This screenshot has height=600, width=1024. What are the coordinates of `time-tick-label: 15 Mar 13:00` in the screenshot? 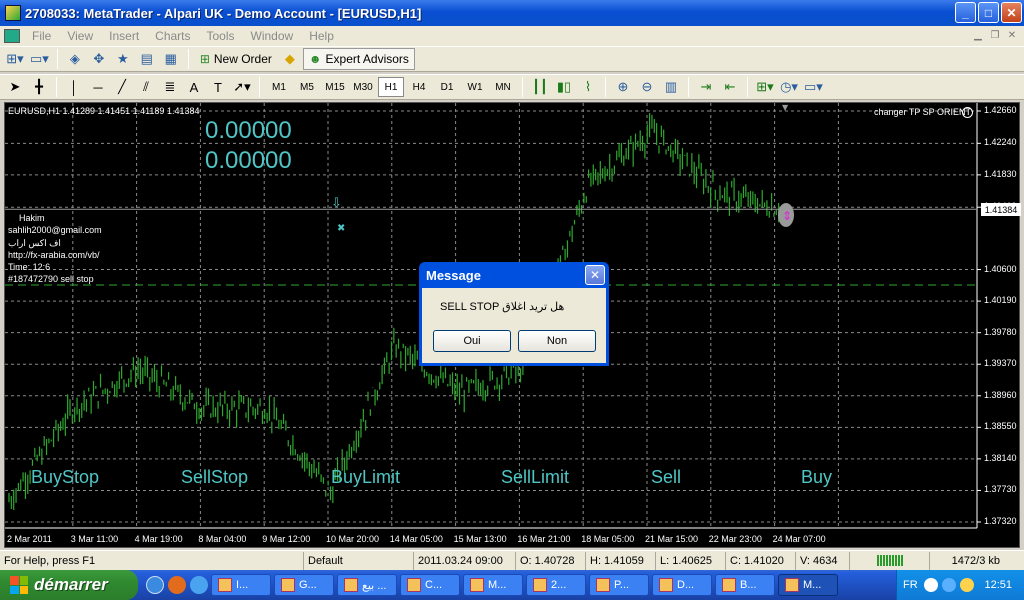 It's located at (480, 539).